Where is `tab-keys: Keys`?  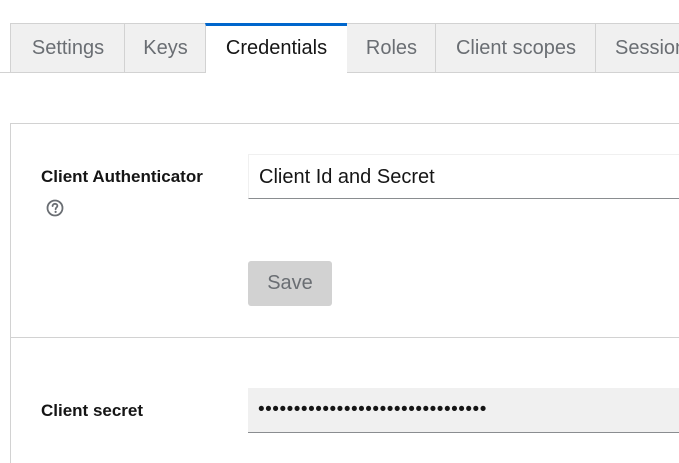
tab-keys: Keys is located at coordinates (165, 47).